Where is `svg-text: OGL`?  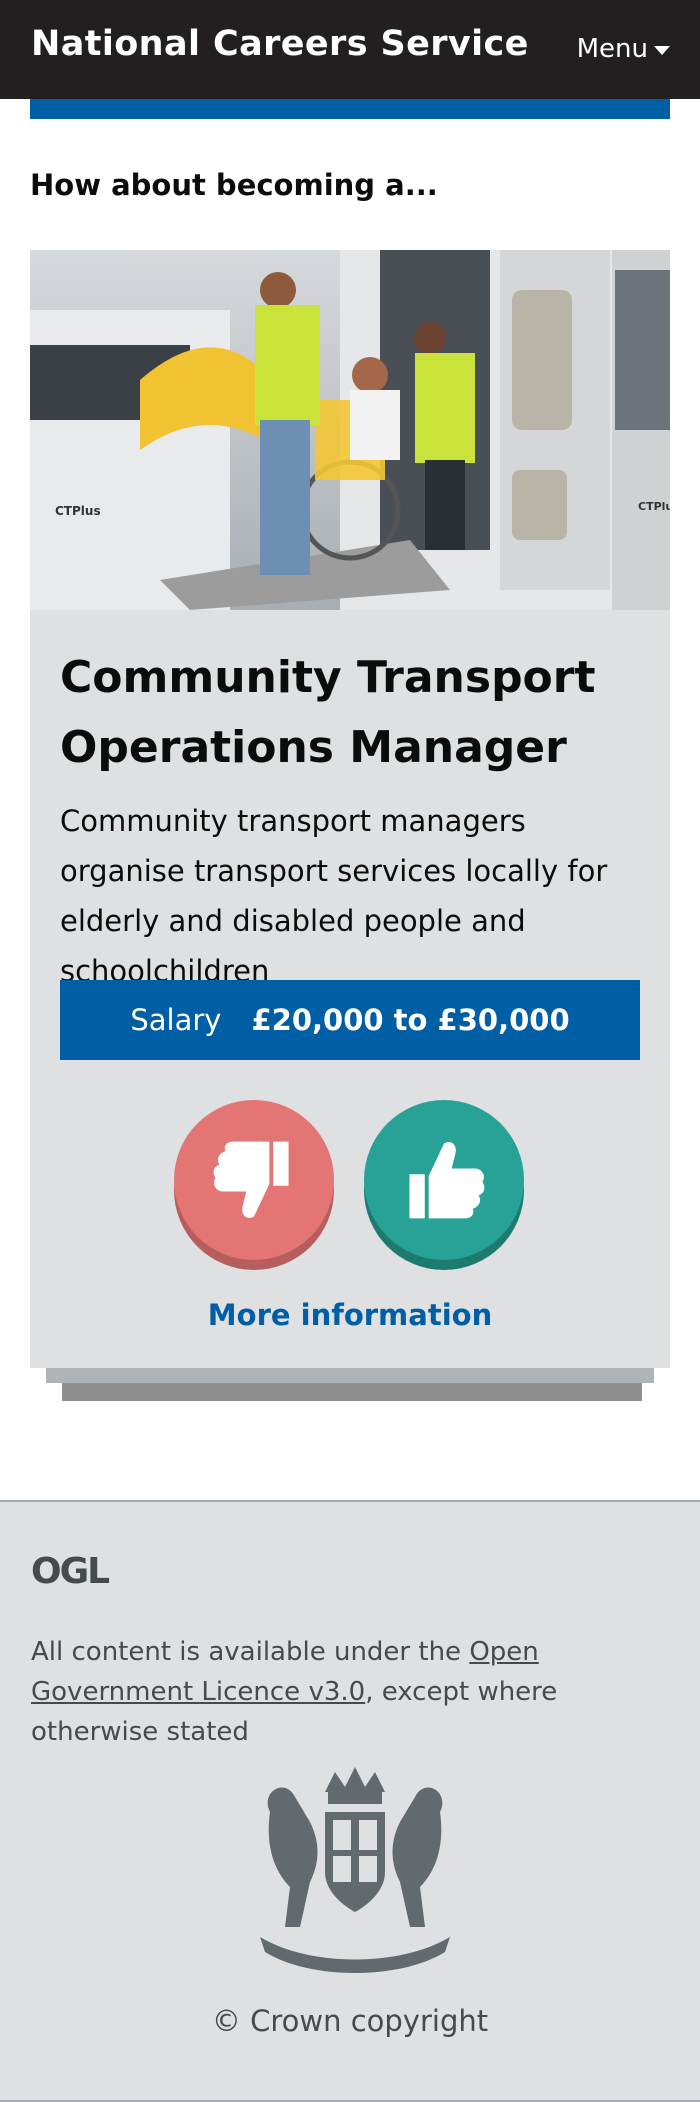 svg-text: OGL is located at coordinates (70, 1569).